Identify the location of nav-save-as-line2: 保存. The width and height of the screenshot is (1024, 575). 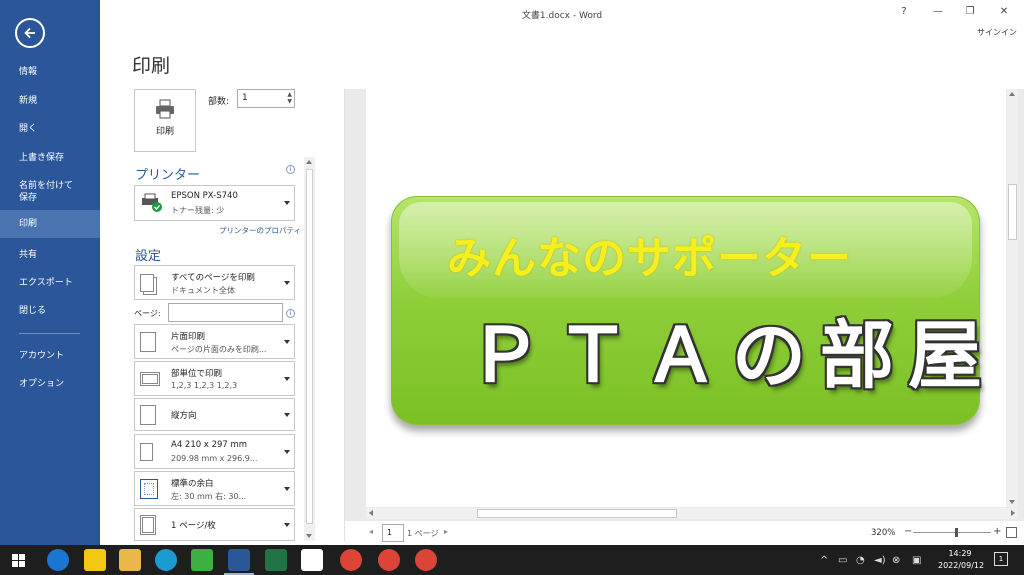
(50, 198).